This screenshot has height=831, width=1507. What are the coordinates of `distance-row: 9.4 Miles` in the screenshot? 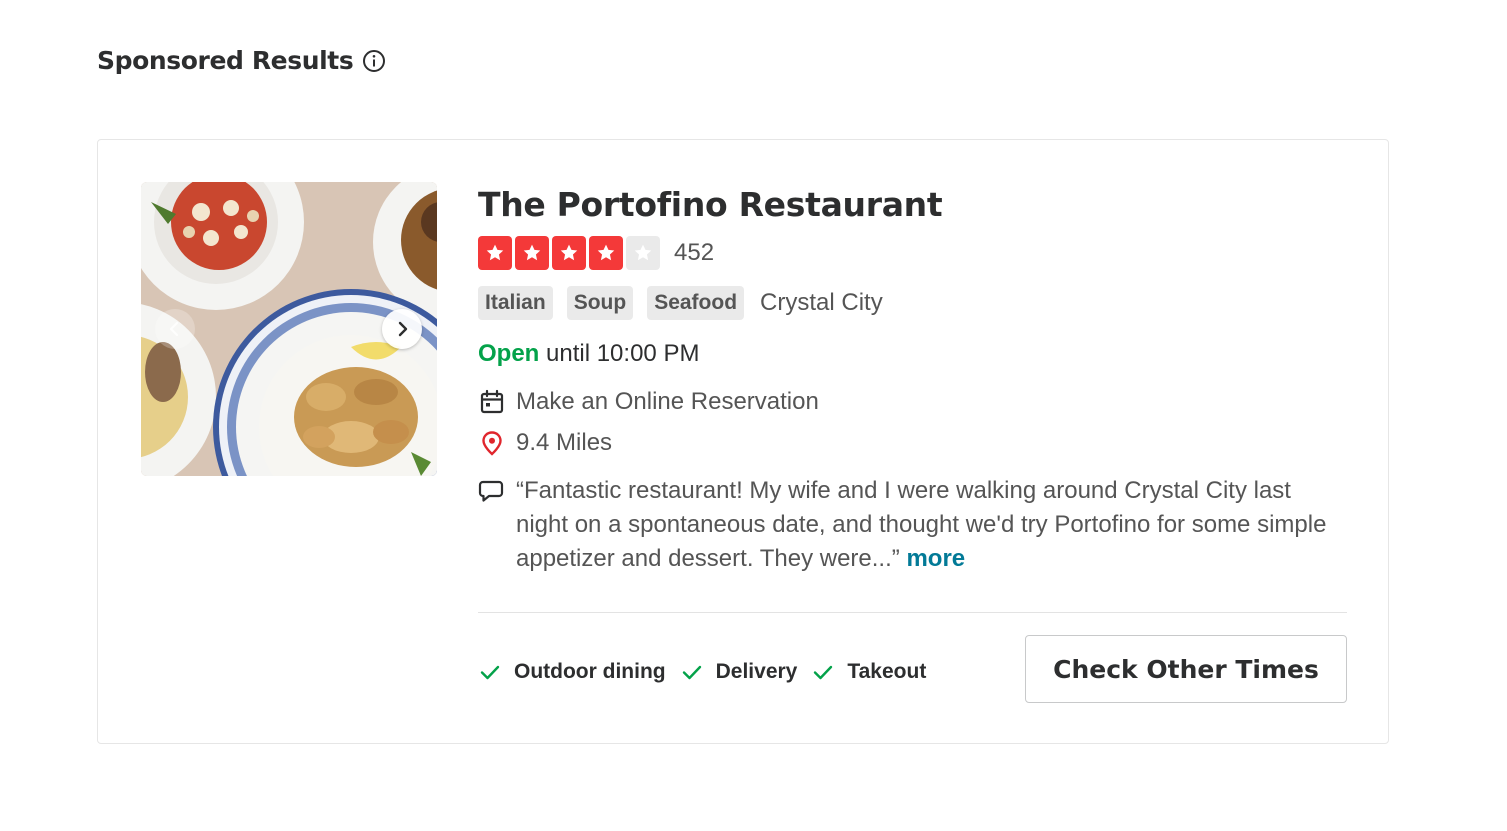 It's located at (913, 443).